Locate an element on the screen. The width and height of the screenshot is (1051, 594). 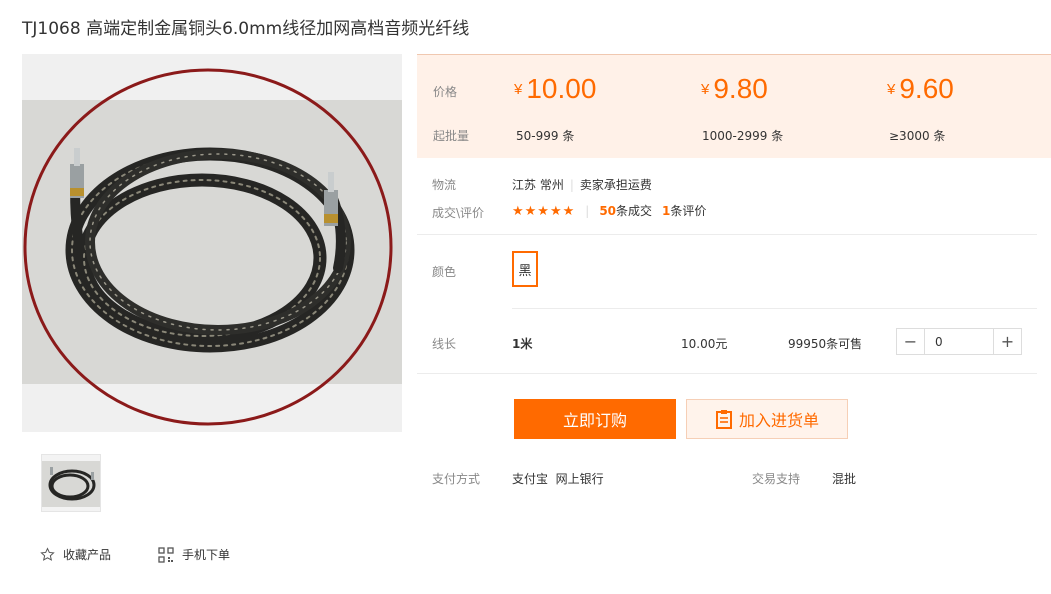
quantity-input: 0 is located at coordinates (959, 341).